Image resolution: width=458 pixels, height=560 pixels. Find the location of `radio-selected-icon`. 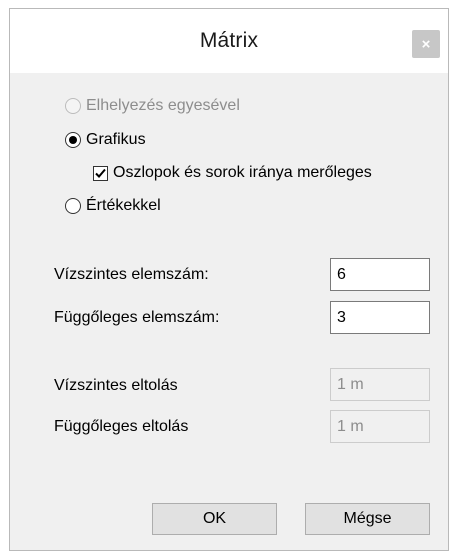

radio-selected-icon is located at coordinates (73, 140).